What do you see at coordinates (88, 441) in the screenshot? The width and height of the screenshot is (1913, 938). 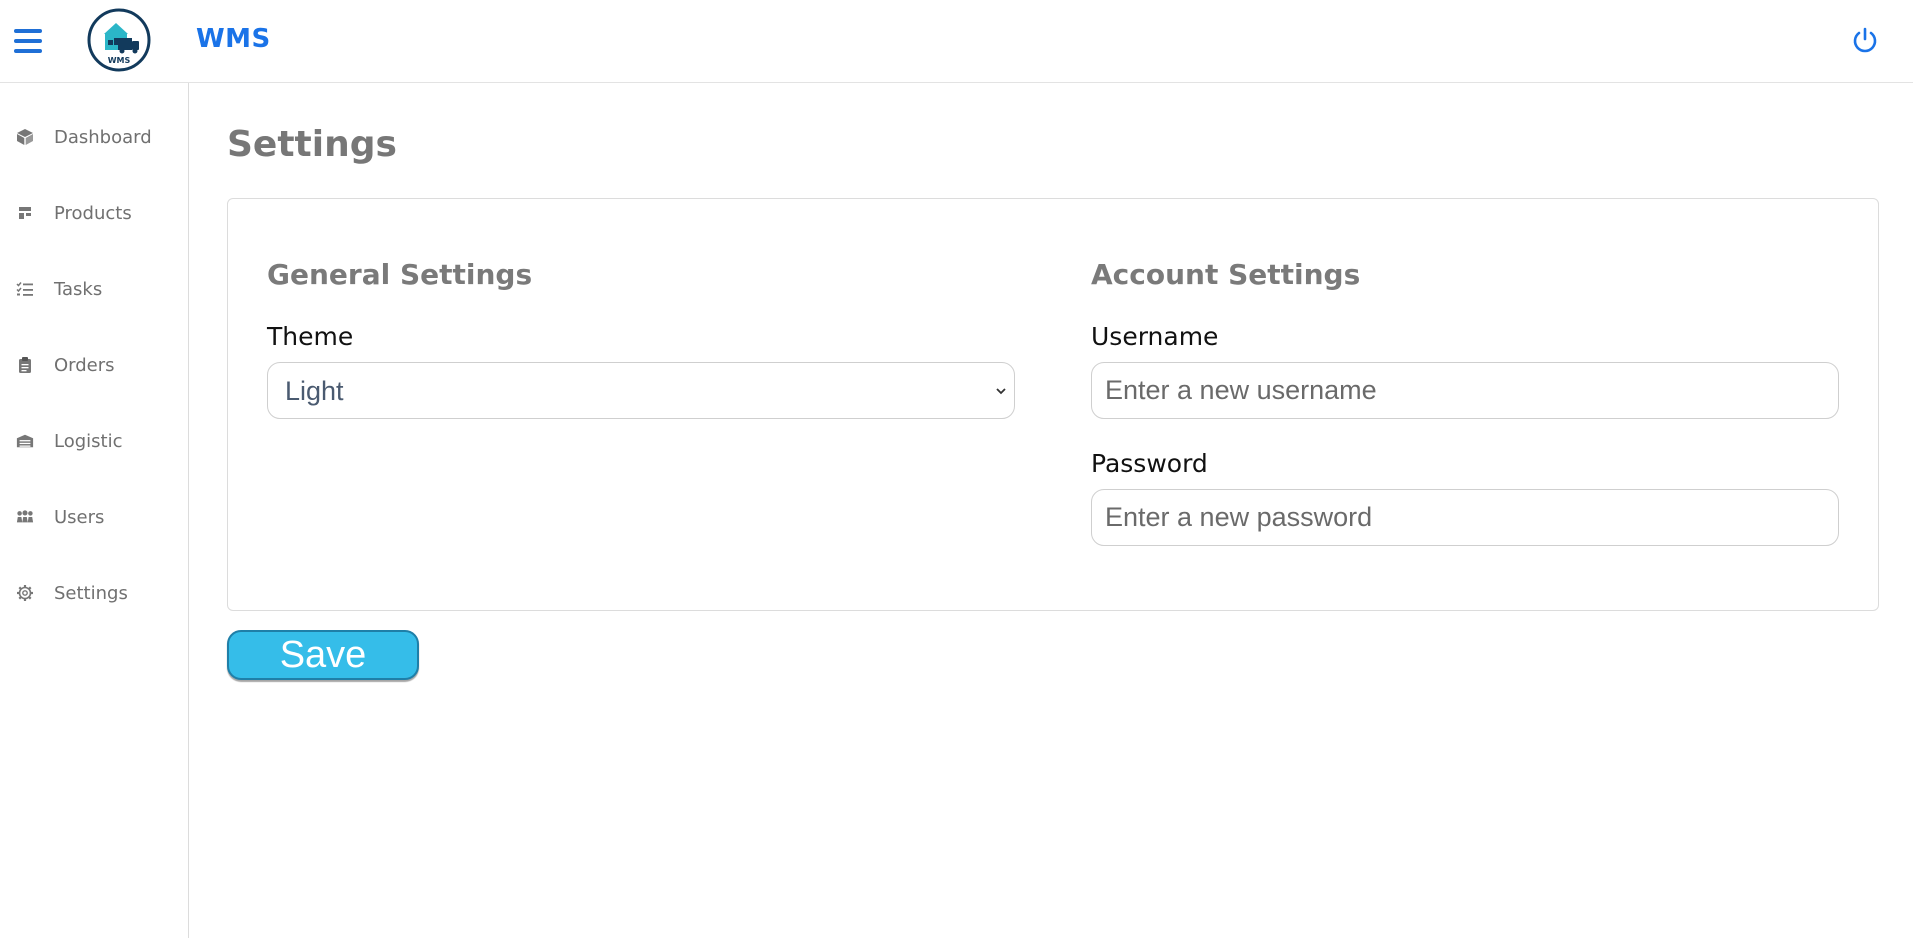 I see `sidebar-item-label: Logistic` at bounding box center [88, 441].